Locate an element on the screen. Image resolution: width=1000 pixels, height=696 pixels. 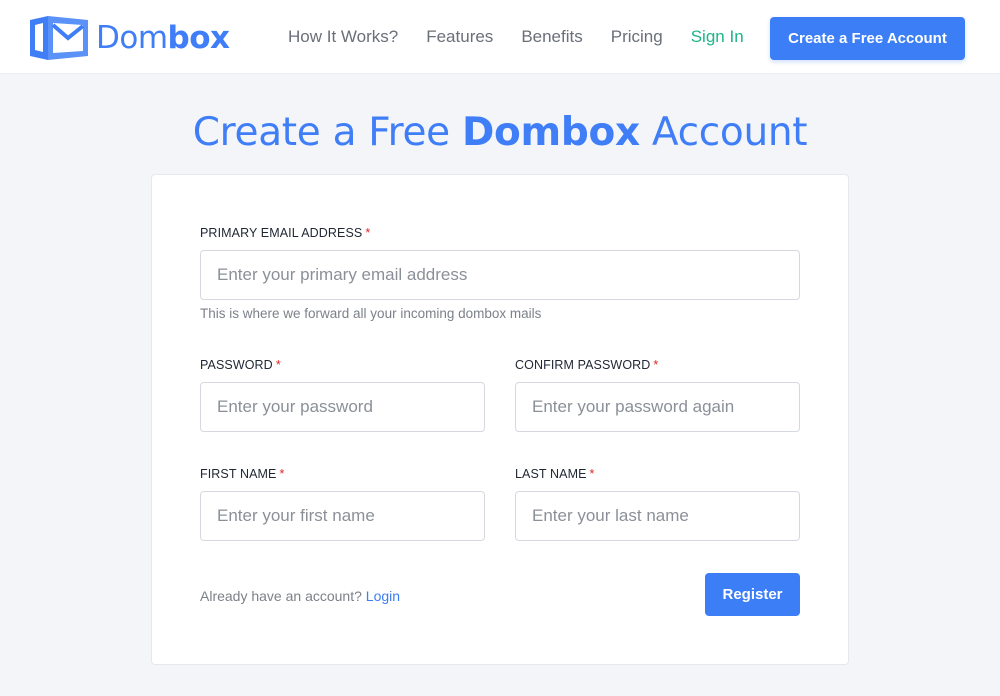
logo-wordmark: Dombox is located at coordinates (163, 37).